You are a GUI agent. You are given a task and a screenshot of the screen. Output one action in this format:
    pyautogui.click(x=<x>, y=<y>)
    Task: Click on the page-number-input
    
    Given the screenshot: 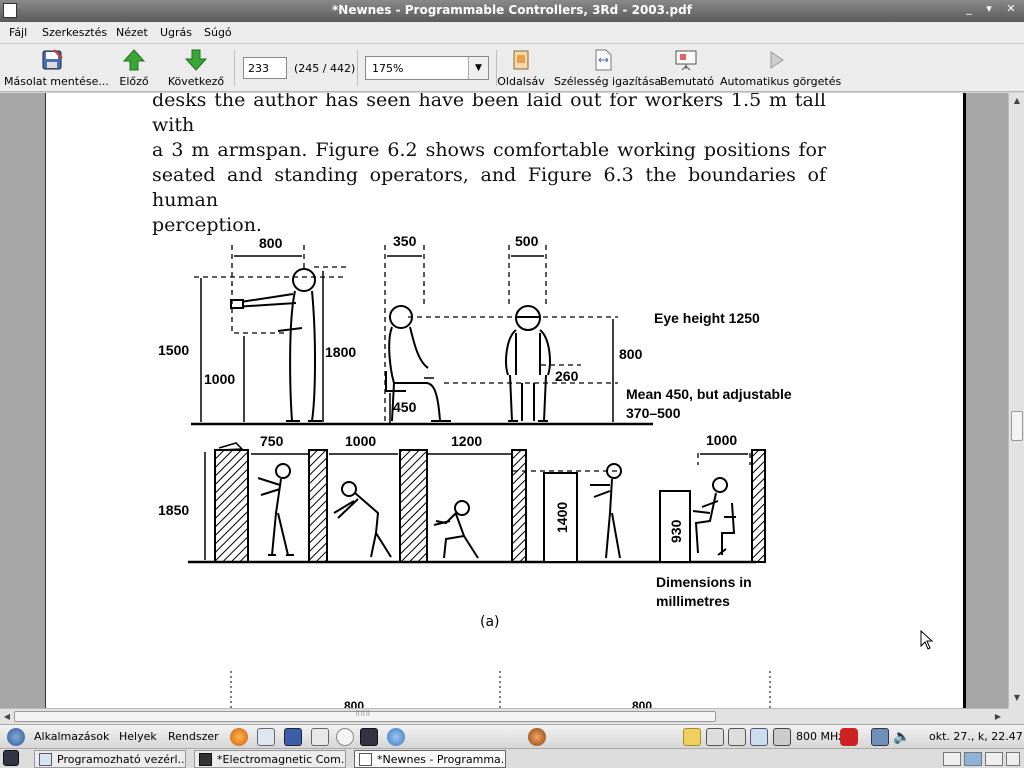 What is the action you would take?
    pyautogui.click(x=265, y=68)
    